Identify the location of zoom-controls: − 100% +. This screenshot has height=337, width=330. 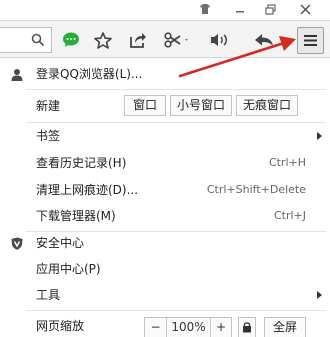
(188, 327).